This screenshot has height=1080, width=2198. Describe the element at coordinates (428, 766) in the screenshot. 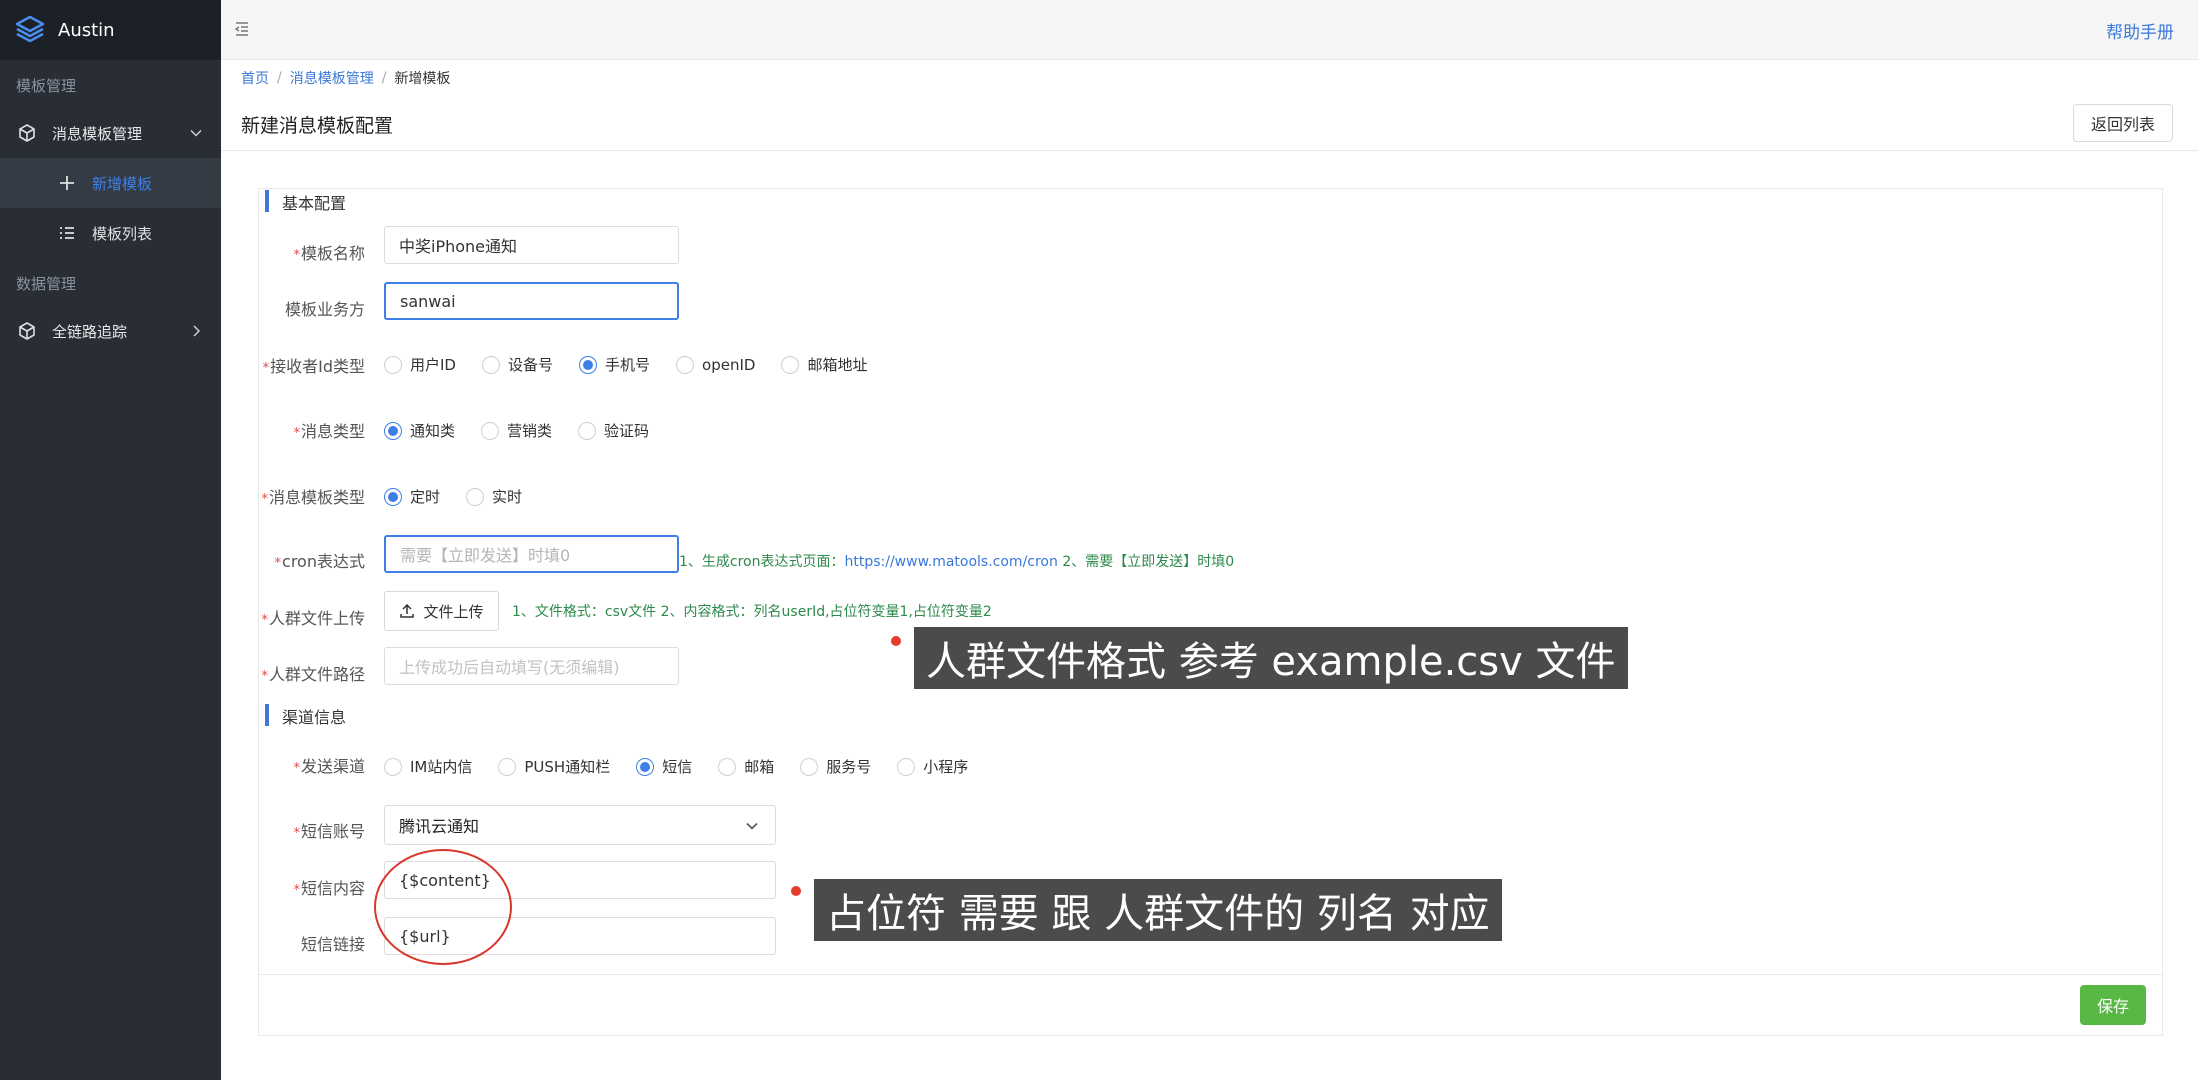

I see `radio-im: IM站内信` at that location.